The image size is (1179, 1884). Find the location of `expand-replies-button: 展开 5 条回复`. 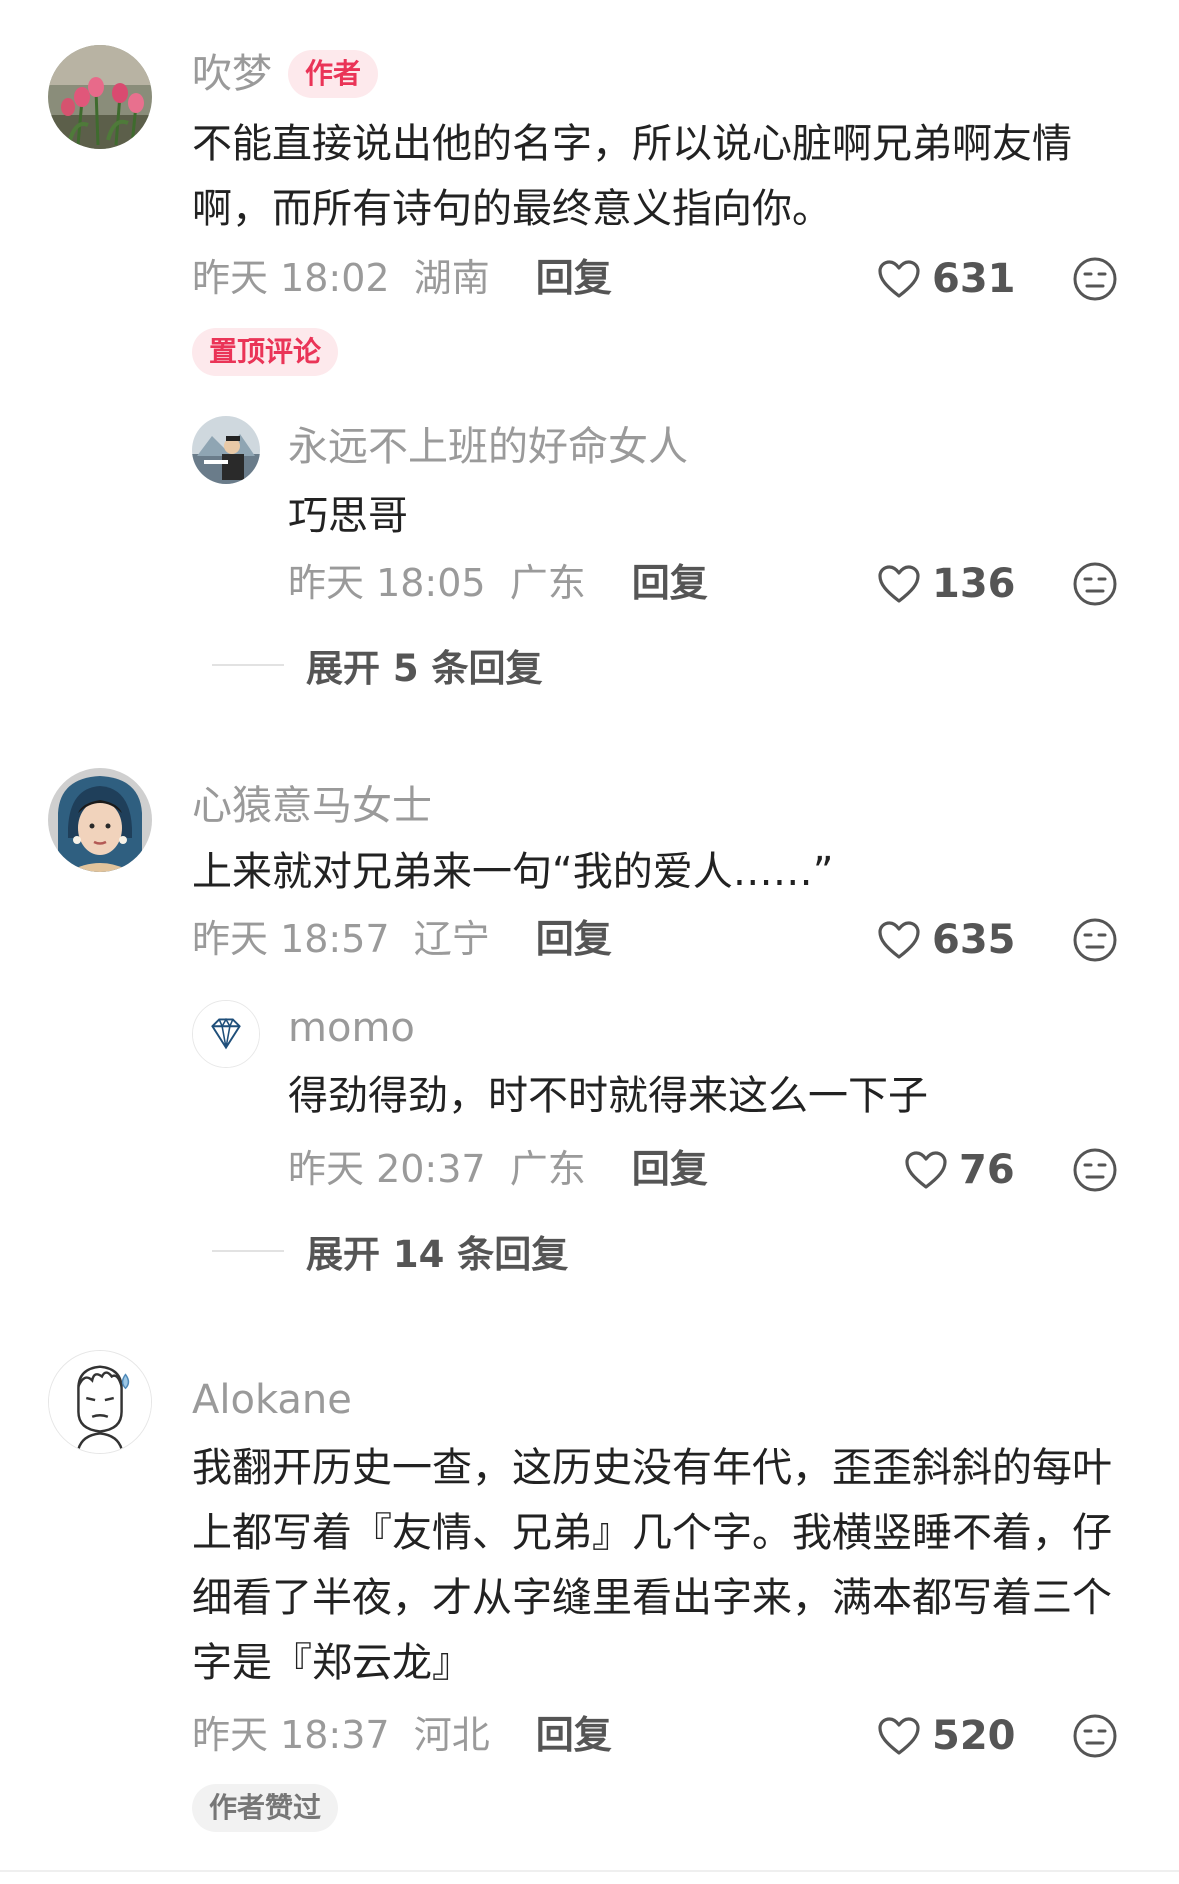

expand-replies-button: 展开 5 条回复 is located at coordinates (377, 665).